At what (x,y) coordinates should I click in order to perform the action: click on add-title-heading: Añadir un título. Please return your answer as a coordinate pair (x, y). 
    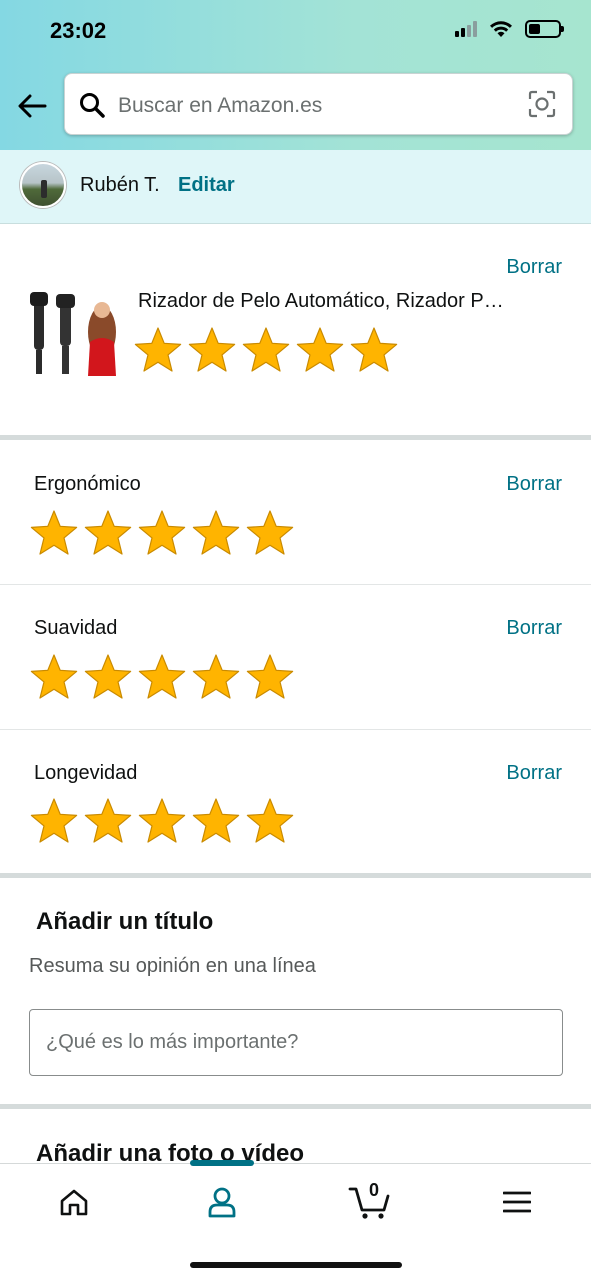
    Looking at the image, I should click on (125, 921).